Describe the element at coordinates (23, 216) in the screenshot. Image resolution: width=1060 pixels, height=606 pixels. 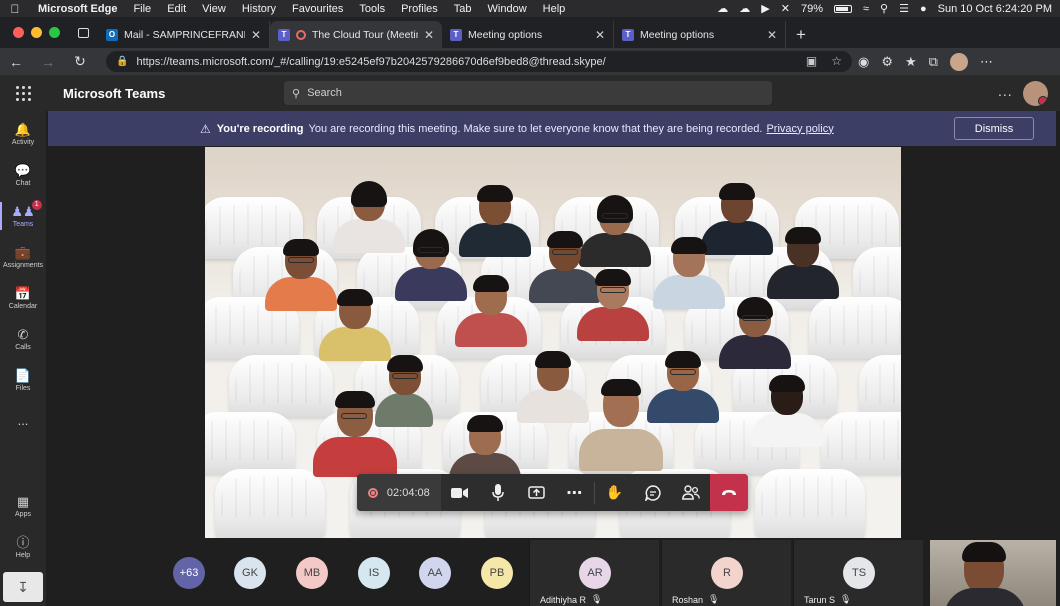
I see `rail-teams: ♟♟ 1 Teams` at that location.